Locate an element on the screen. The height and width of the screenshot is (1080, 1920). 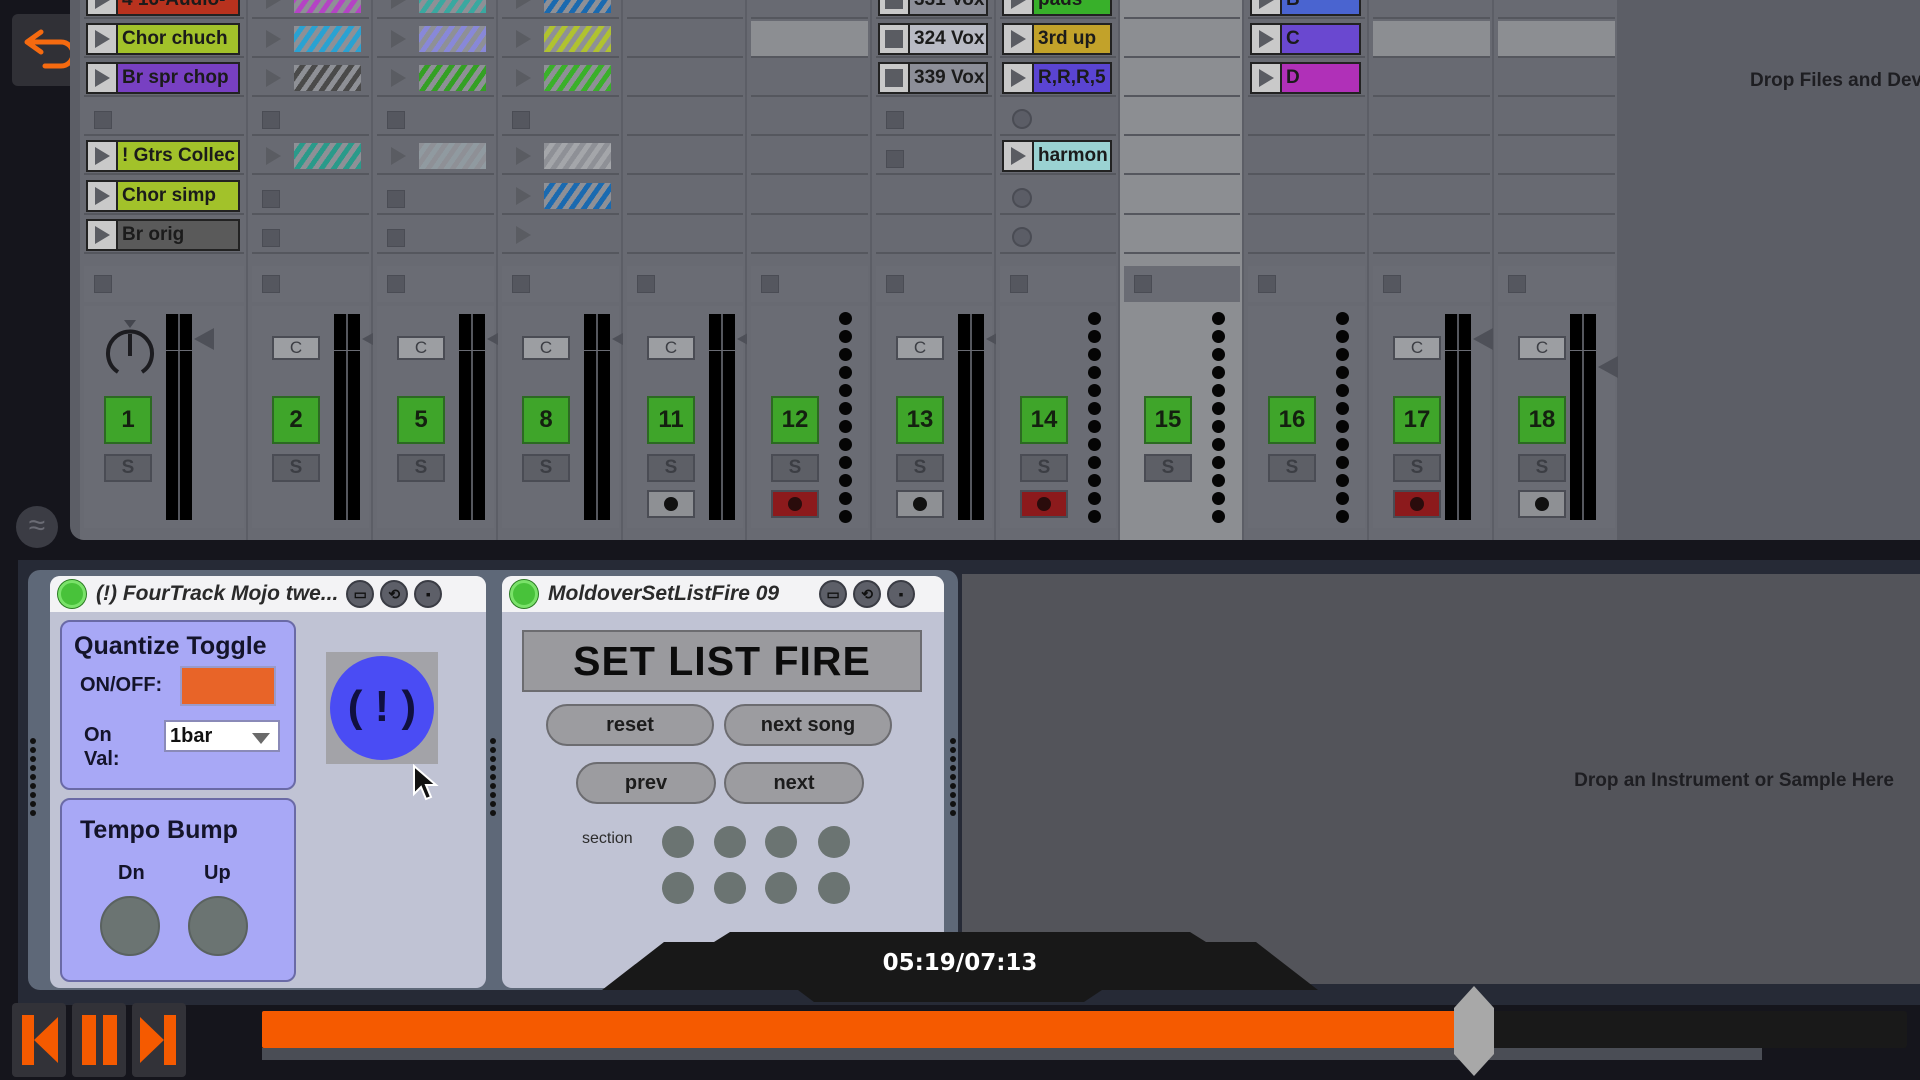
clip: Br orig is located at coordinates (163, 235).